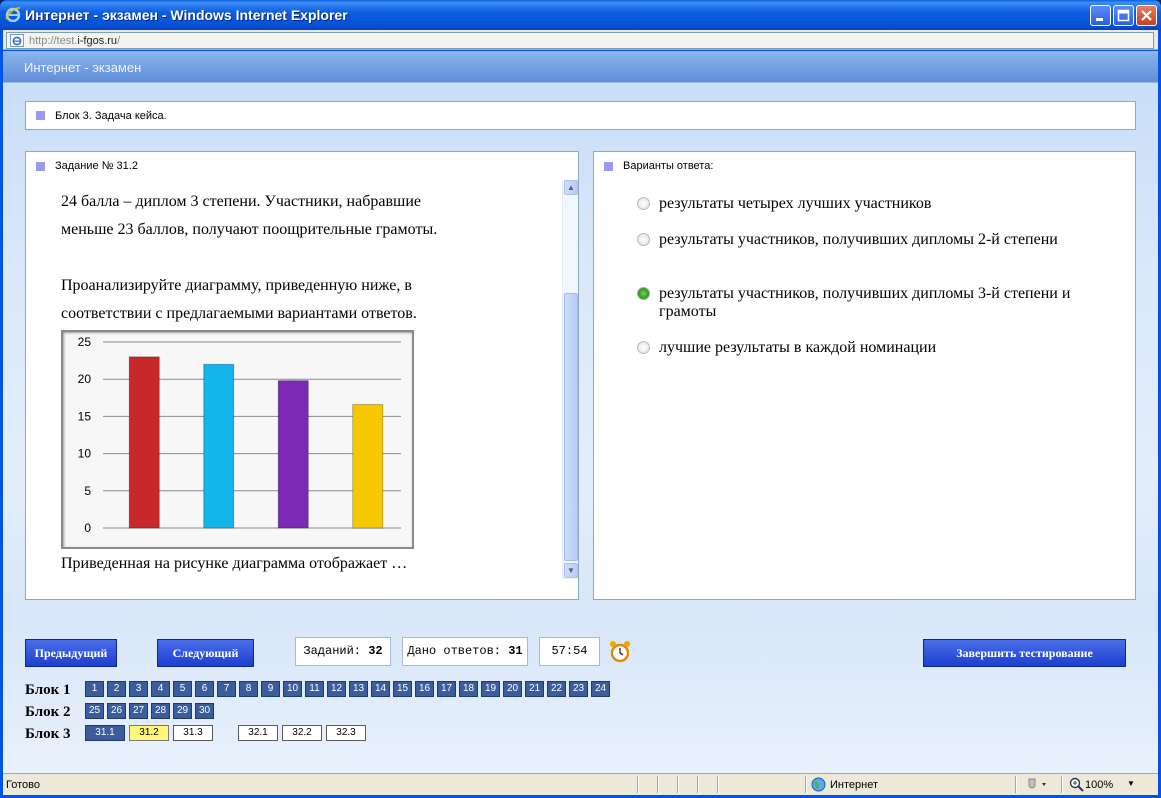  Describe the element at coordinates (116, 711) in the screenshot. I see `question-button: 26` at that location.